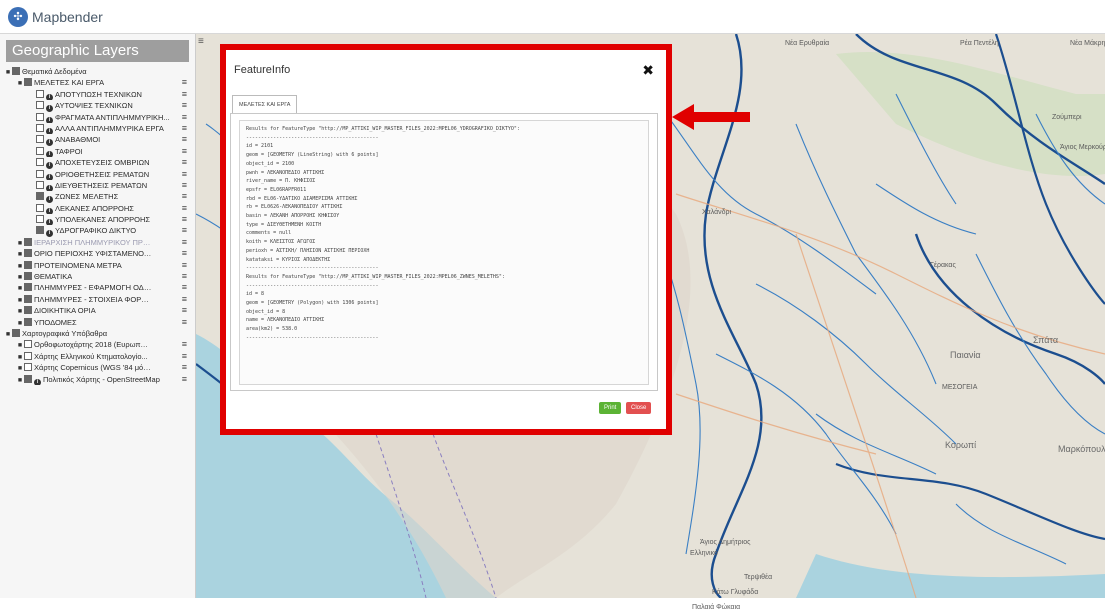 The image size is (1105, 611). Describe the element at coordinates (97, 209) in the screenshot. I see `layer-tree-item: i ΛΕΚΑΝΕΣ ΑΠΟΡΡΟΗΣ ≡` at that location.